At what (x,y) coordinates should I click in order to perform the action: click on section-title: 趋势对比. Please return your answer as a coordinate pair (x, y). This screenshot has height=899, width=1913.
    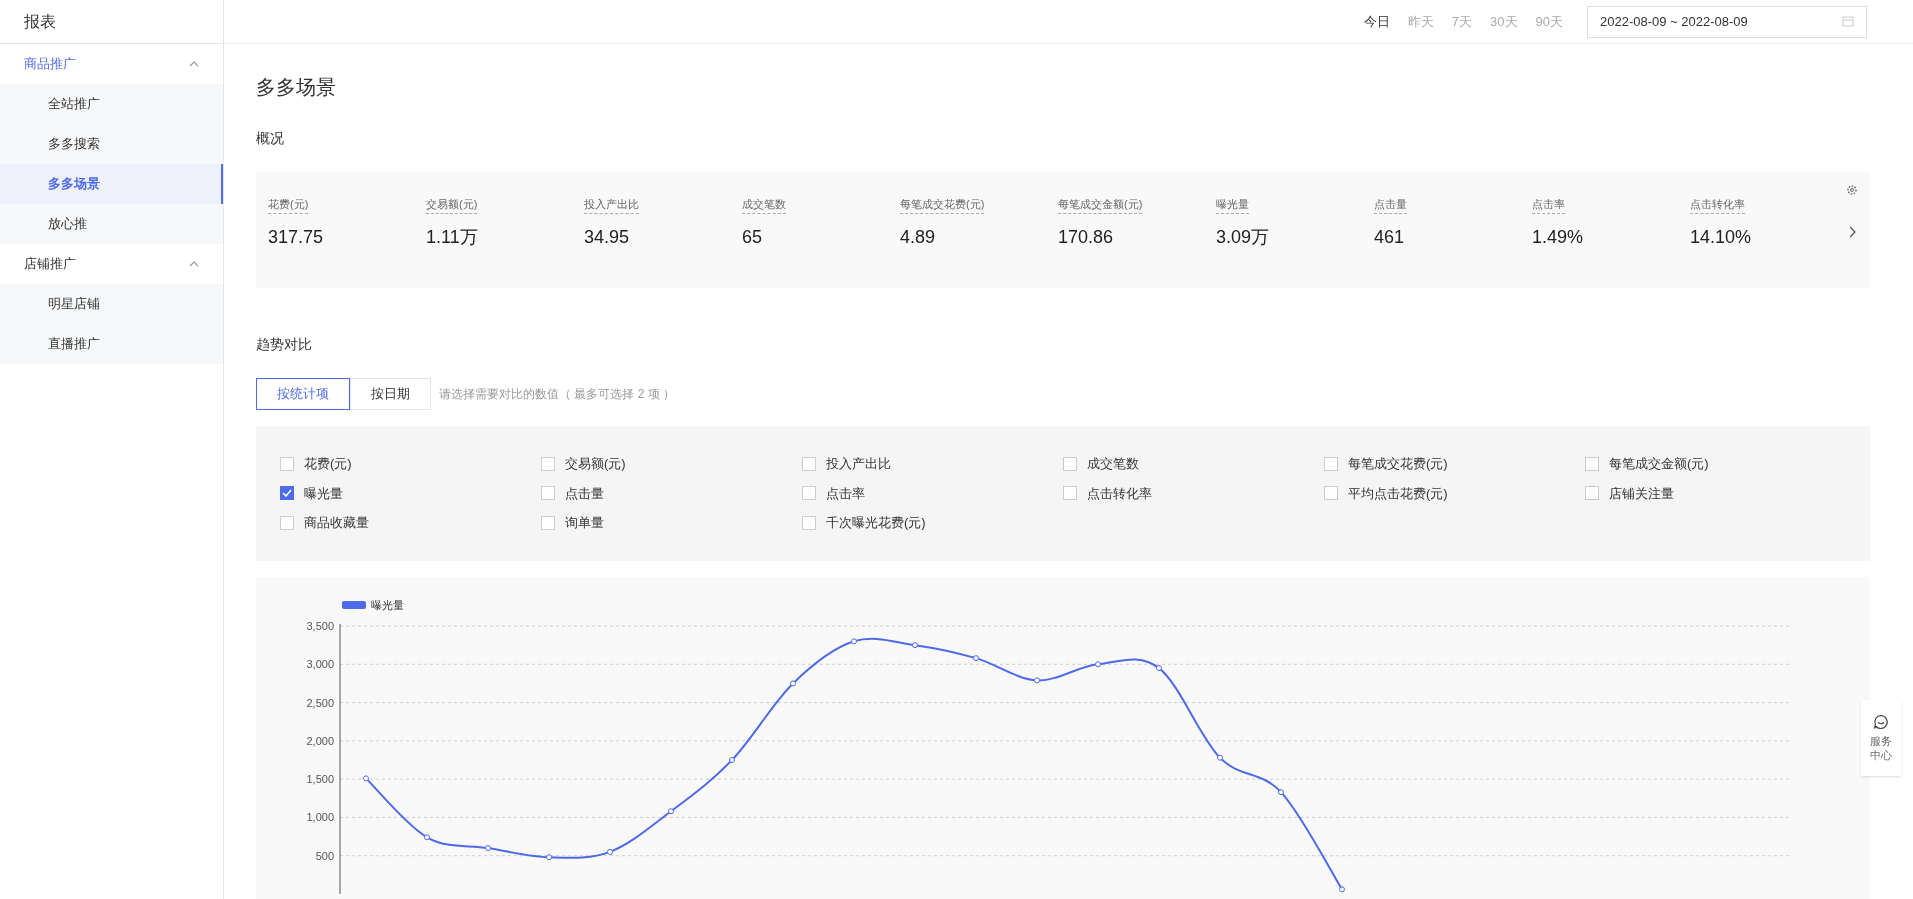
    Looking at the image, I should click on (284, 344).